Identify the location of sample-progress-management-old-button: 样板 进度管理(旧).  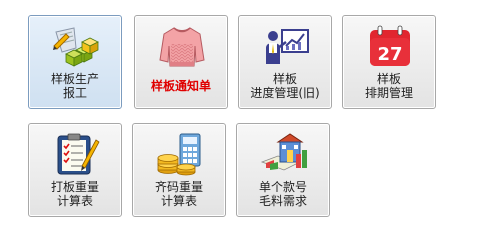
(285, 62).